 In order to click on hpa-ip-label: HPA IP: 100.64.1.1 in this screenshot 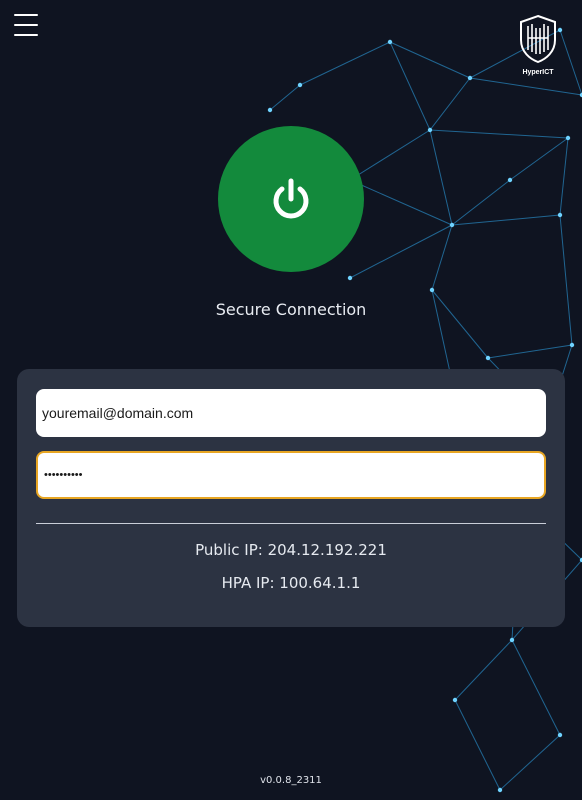, I will do `click(291, 583)`.